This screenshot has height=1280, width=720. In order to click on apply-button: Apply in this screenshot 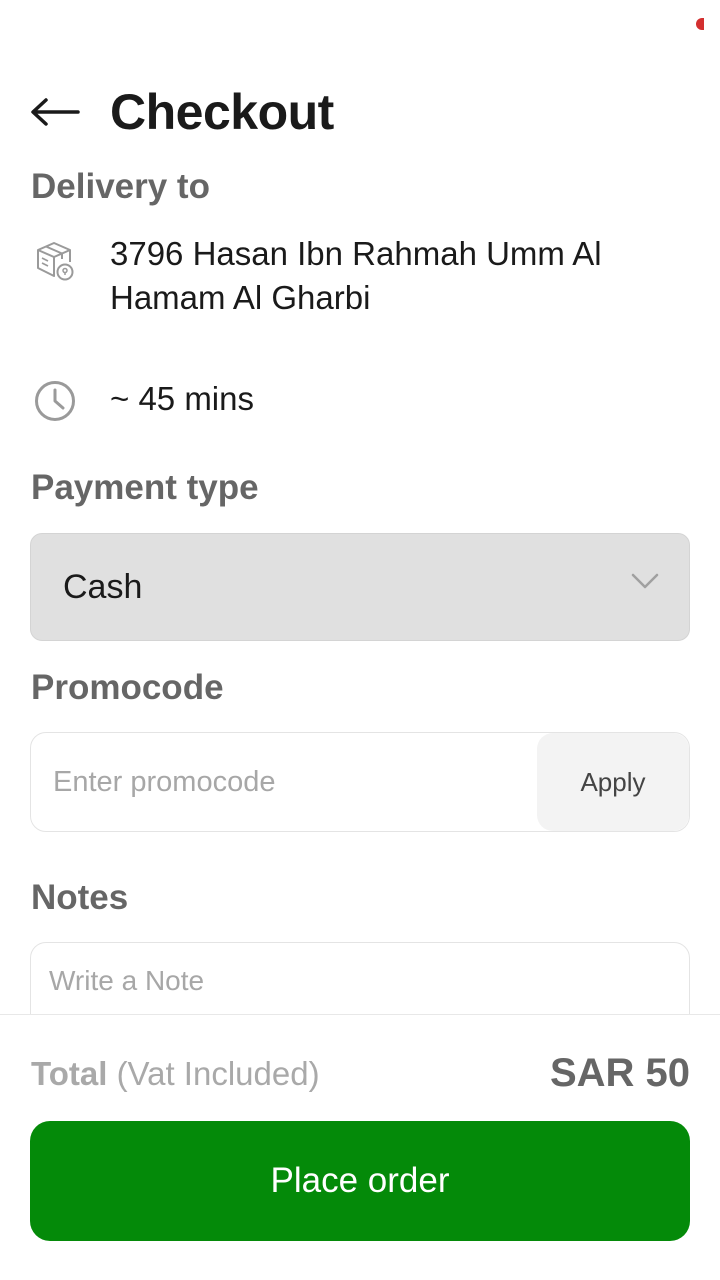, I will do `click(613, 782)`.